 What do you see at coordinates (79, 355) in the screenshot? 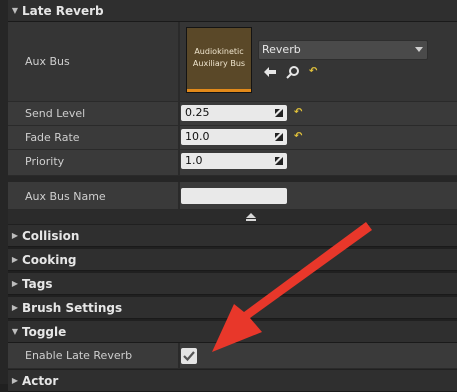
I see `enable-late-reverb-label: Enable Late Reverb` at bounding box center [79, 355].